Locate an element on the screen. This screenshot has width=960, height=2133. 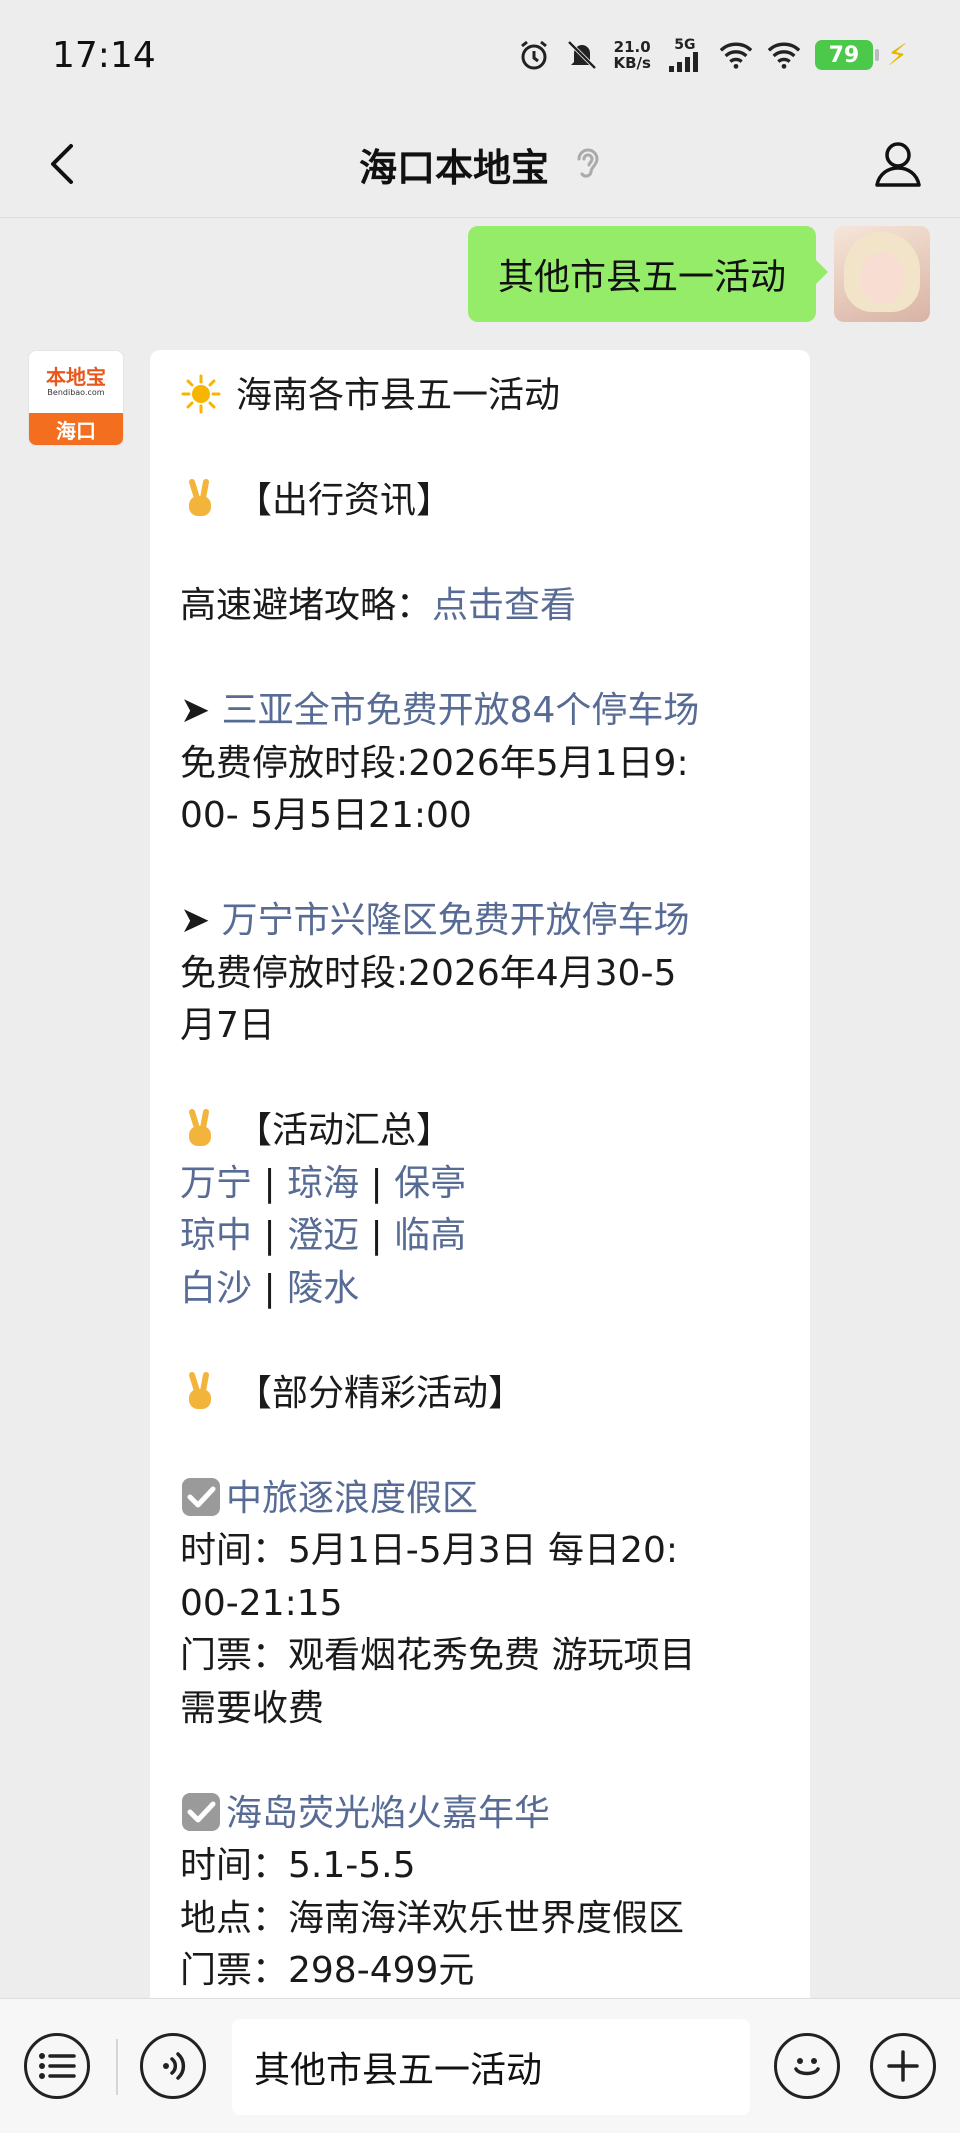
status-icons: 21.0 KB/s 5G 79 ⚡ is located at coordinates (712, 55).